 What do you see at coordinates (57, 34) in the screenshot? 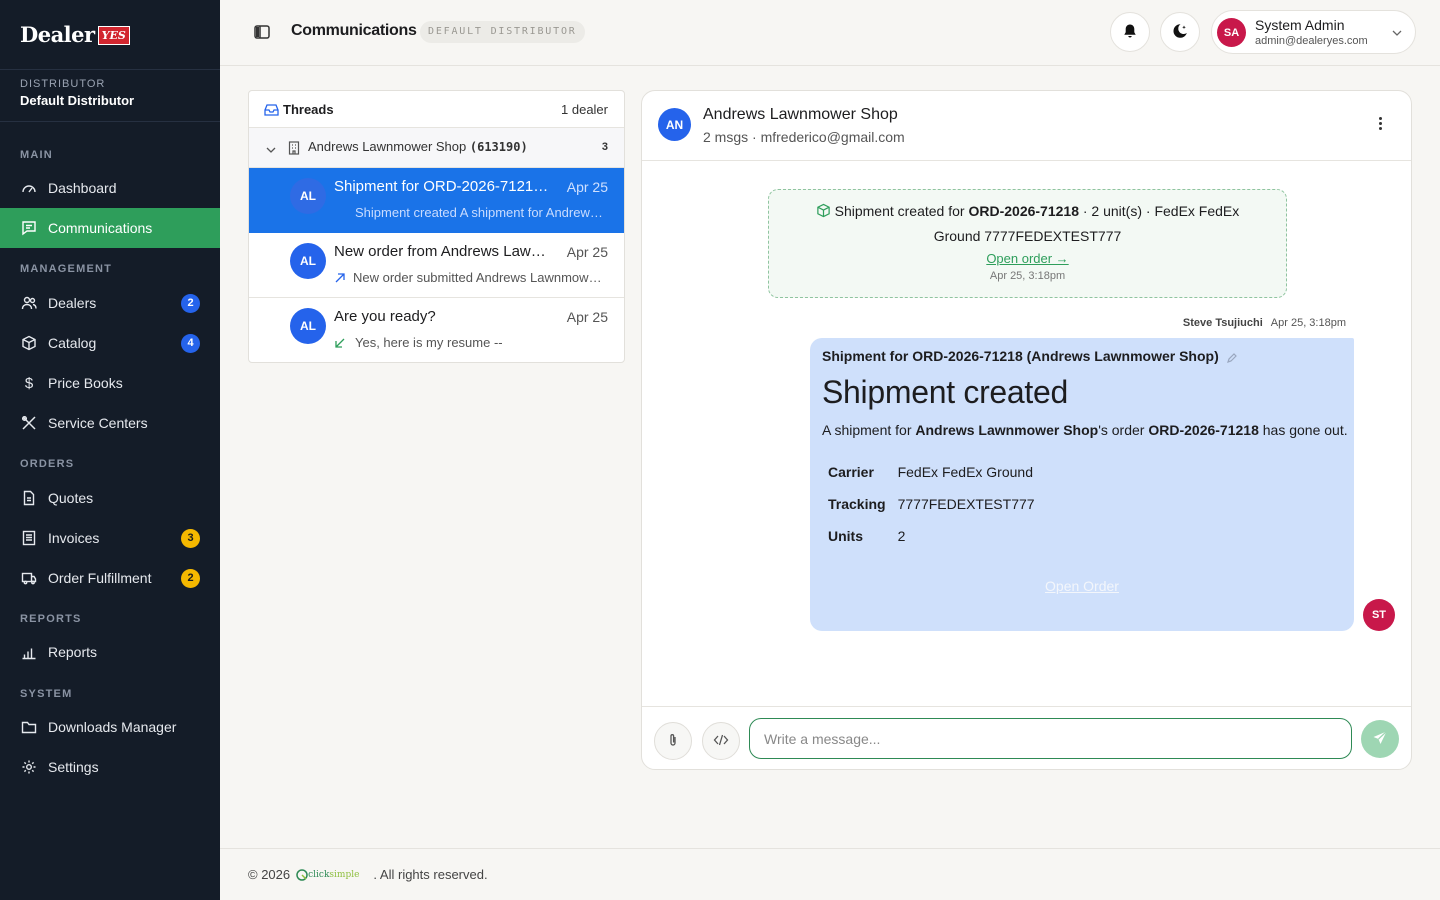
I see `brand-name: Dealer` at bounding box center [57, 34].